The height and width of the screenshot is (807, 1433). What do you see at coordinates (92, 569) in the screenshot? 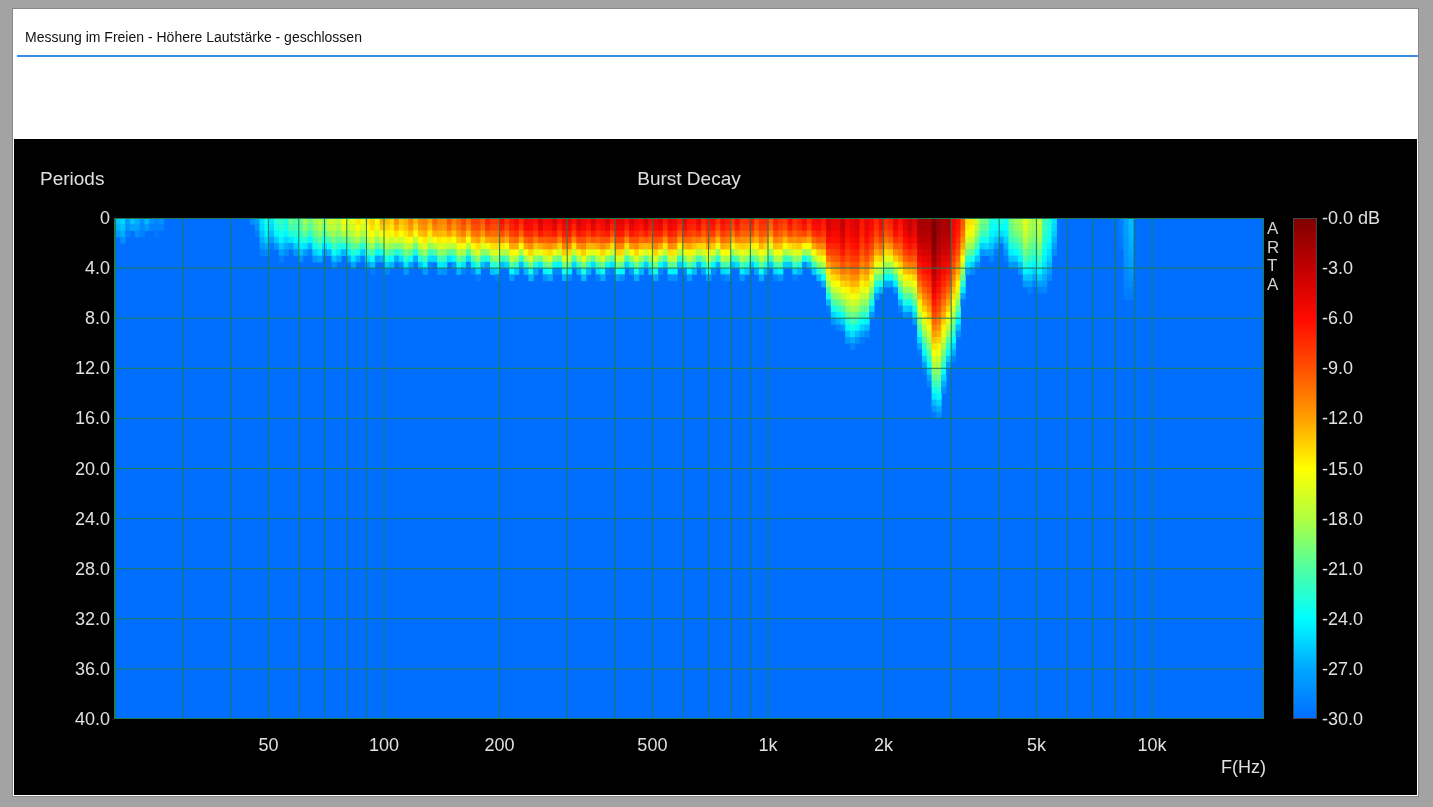
I see `y-tick-label: 28.0` at bounding box center [92, 569].